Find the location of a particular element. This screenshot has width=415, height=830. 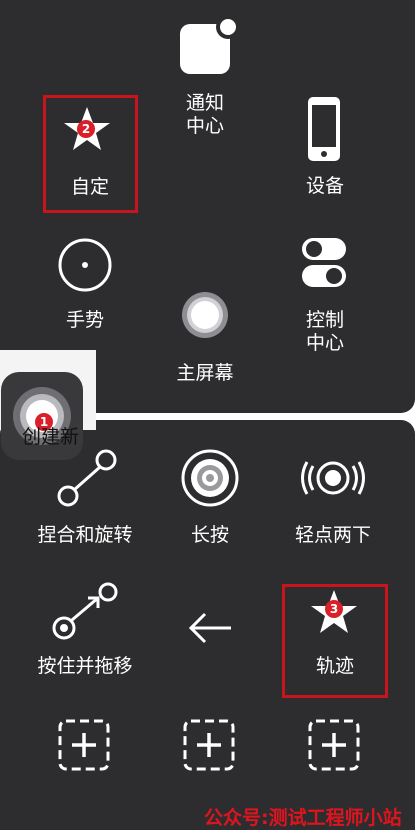

trajectory-badge: 3 is located at coordinates (334, 609).